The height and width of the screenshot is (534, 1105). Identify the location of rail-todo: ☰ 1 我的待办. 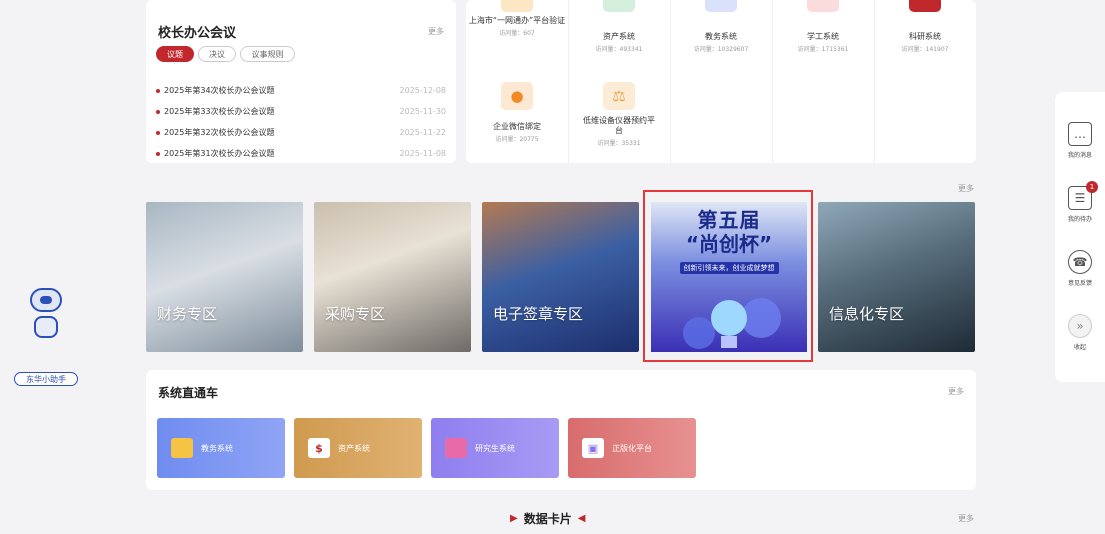
(1080, 202).